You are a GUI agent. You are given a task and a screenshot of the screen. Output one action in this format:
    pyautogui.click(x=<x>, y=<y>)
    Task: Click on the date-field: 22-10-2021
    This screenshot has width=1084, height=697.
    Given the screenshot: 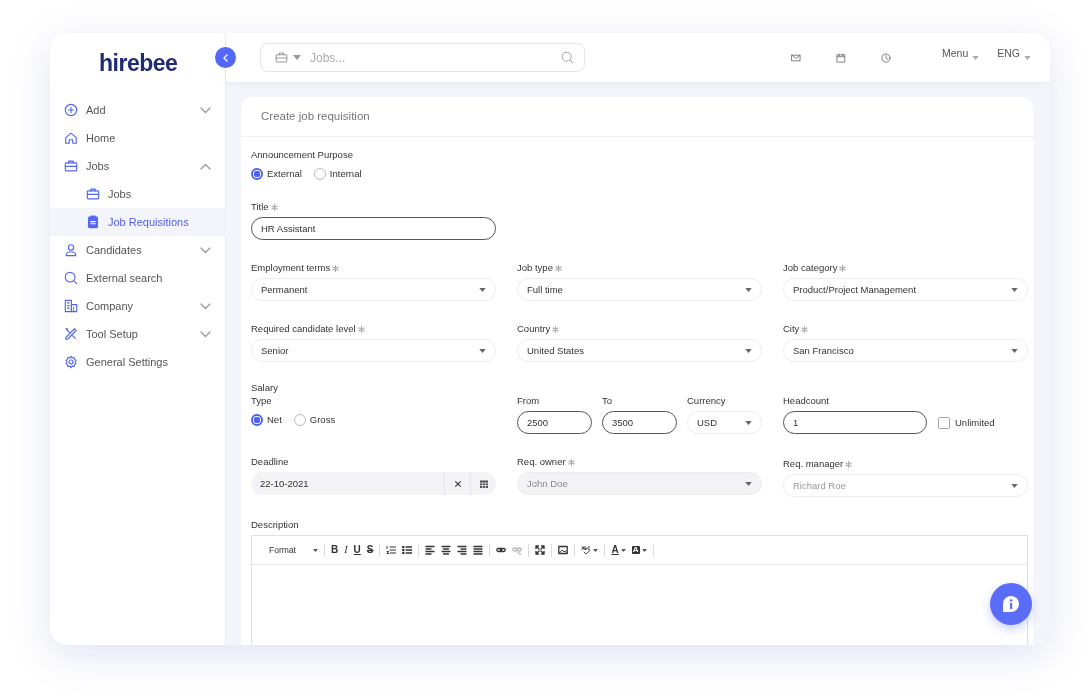 What is the action you would take?
    pyautogui.click(x=347, y=484)
    